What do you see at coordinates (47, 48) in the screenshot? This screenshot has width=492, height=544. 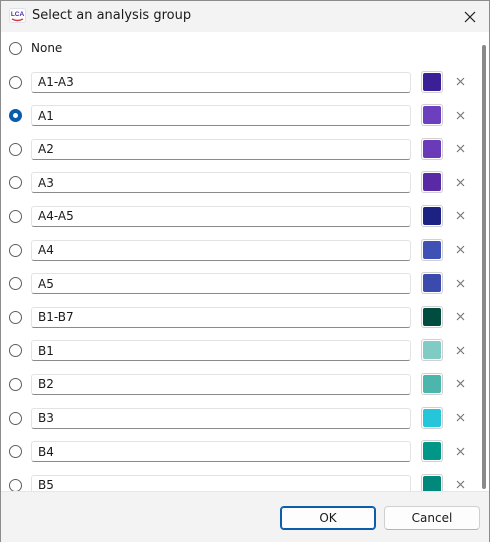 I see `none-label: None` at bounding box center [47, 48].